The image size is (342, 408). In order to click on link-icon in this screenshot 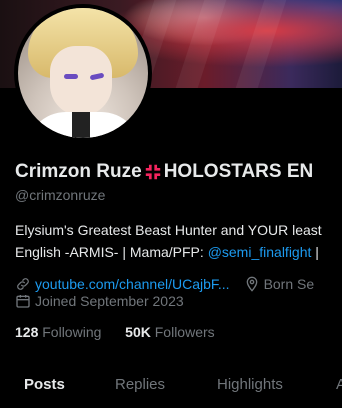, I will do `click(23, 284)`.